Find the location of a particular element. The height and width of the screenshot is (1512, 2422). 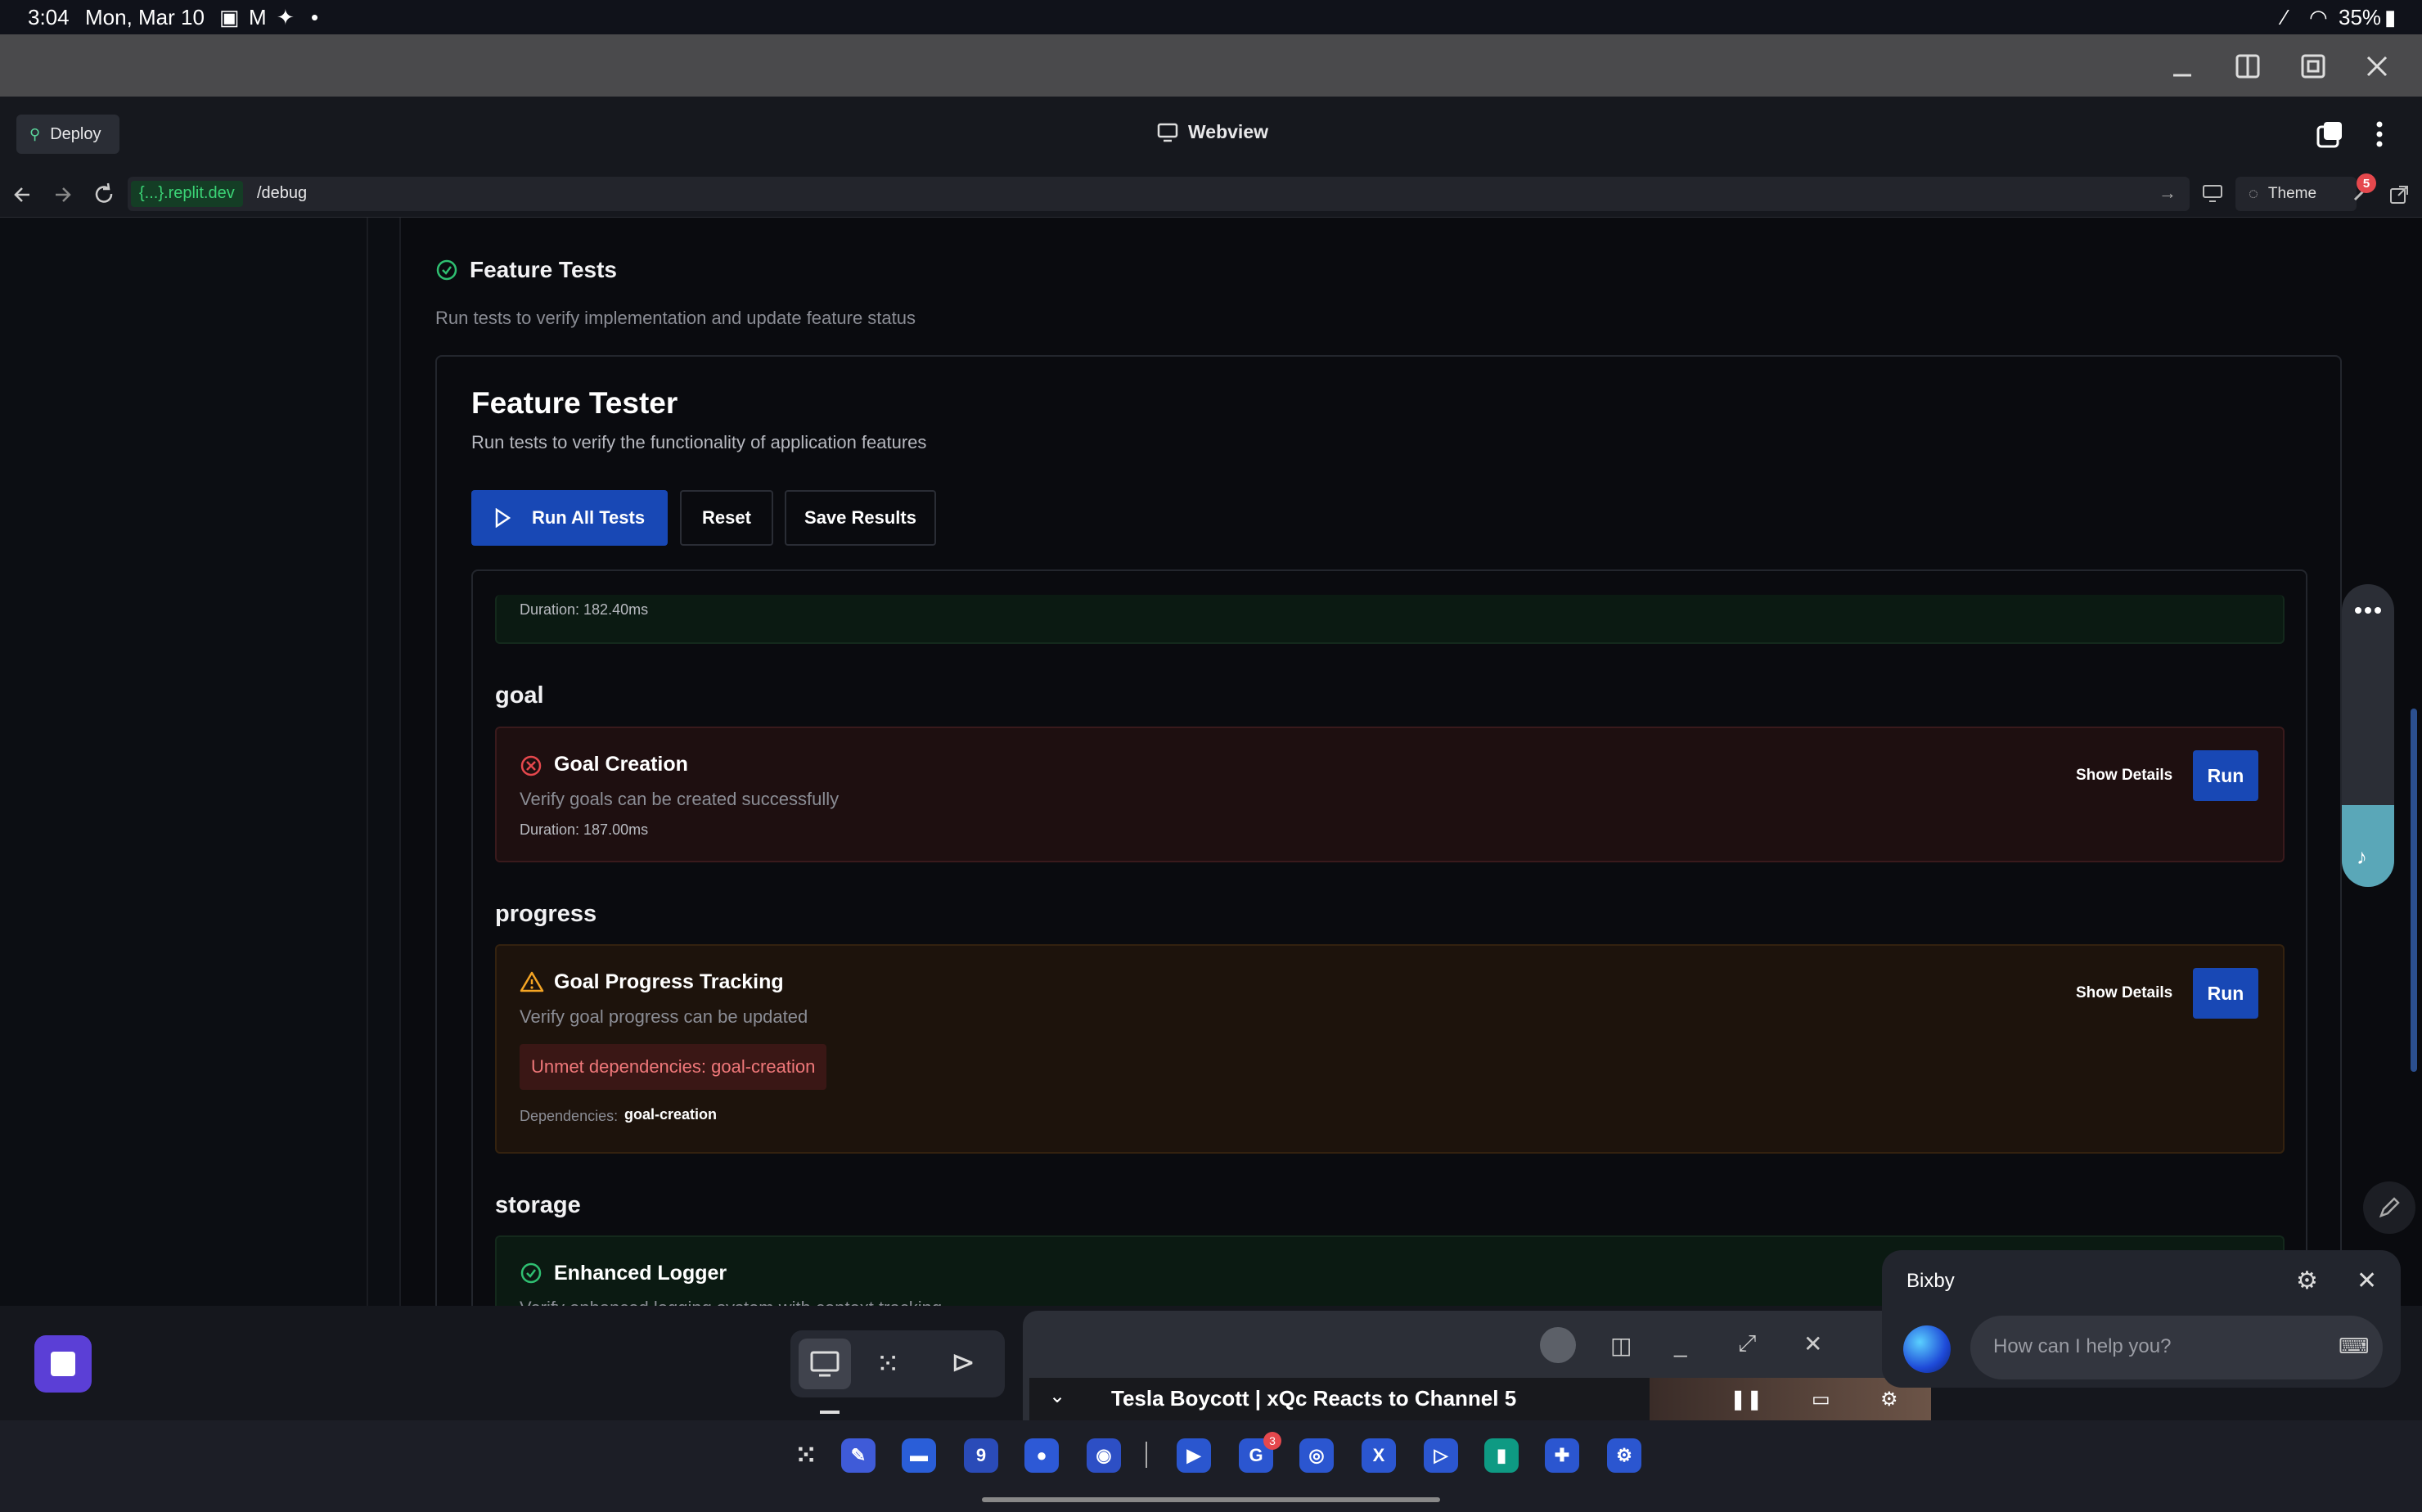

recent-apps-tray: ⁙ ⊳ is located at coordinates (898, 1364).